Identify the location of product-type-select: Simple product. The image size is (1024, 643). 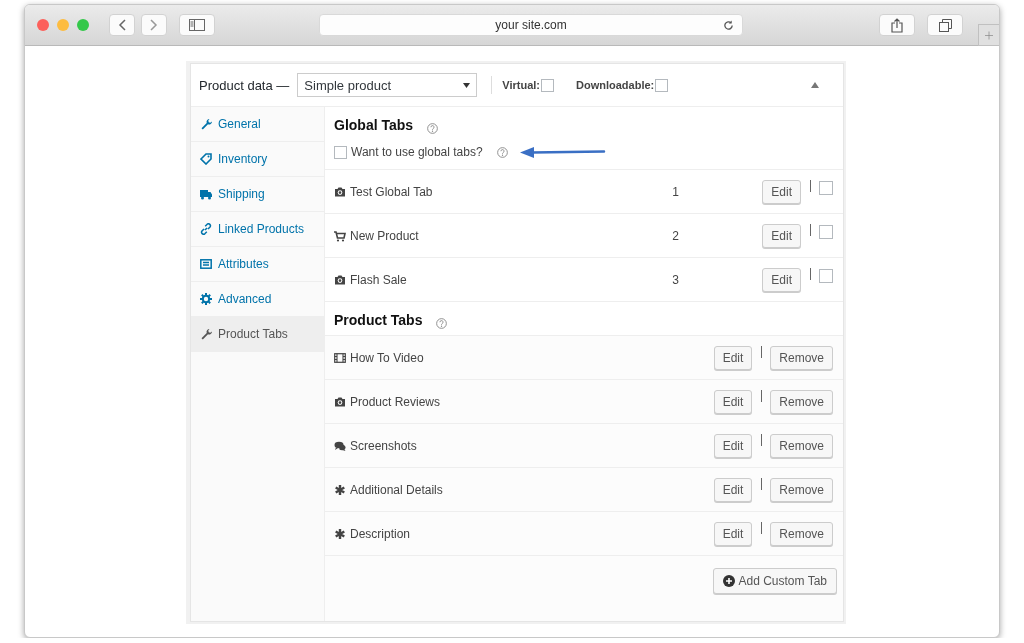
(387, 85).